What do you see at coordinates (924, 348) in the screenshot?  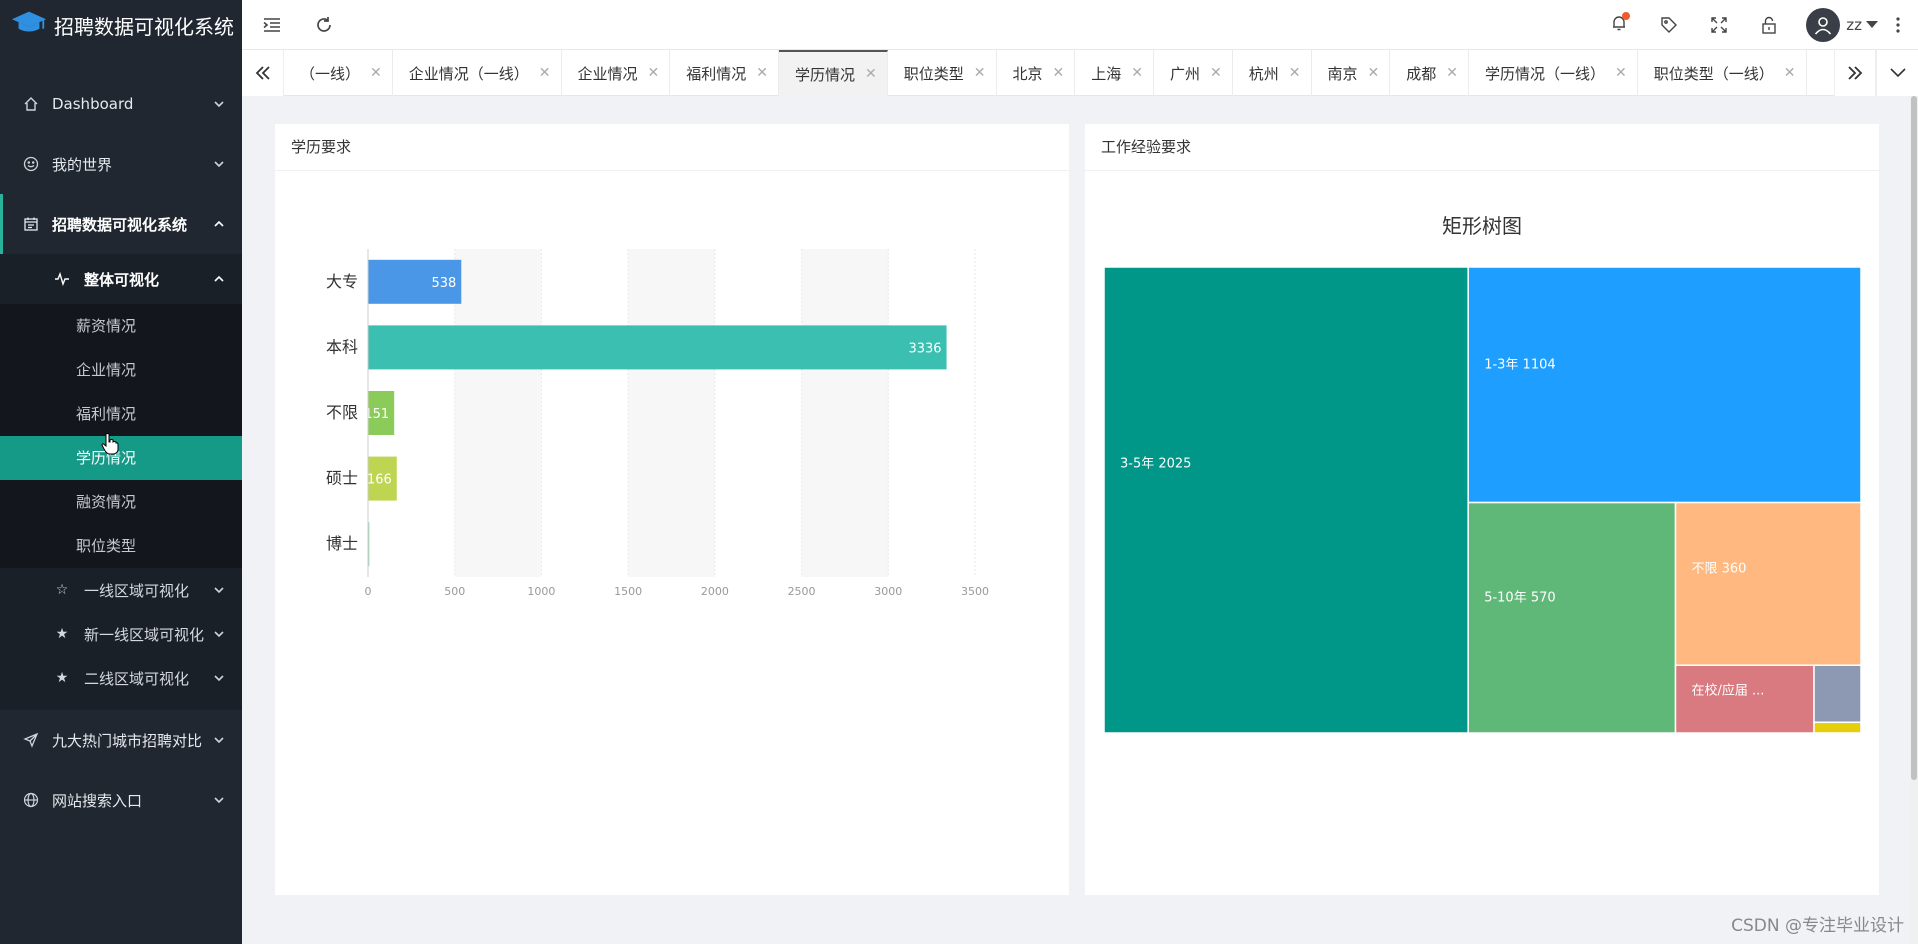 I see `bar-data-label: 3336` at bounding box center [924, 348].